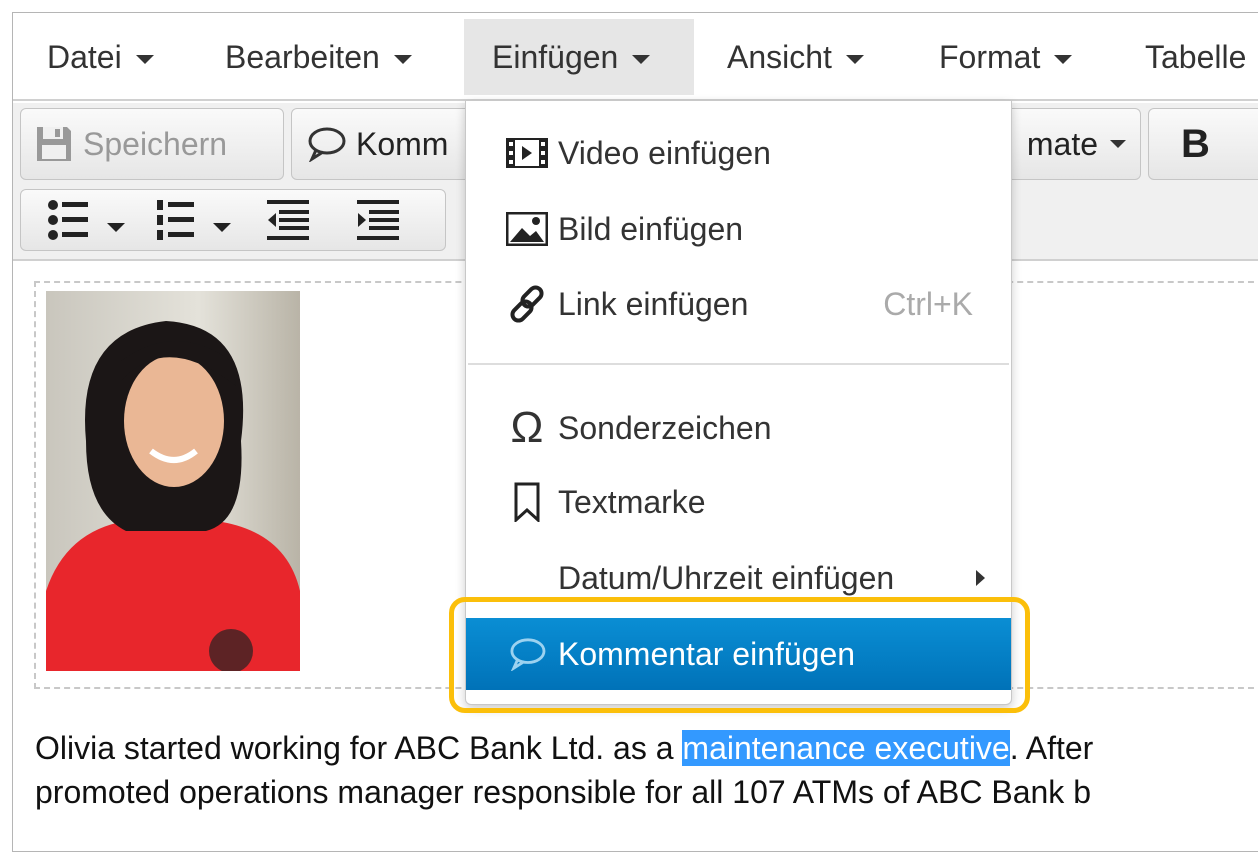  I want to click on bookmark-icon, so click(527, 502).